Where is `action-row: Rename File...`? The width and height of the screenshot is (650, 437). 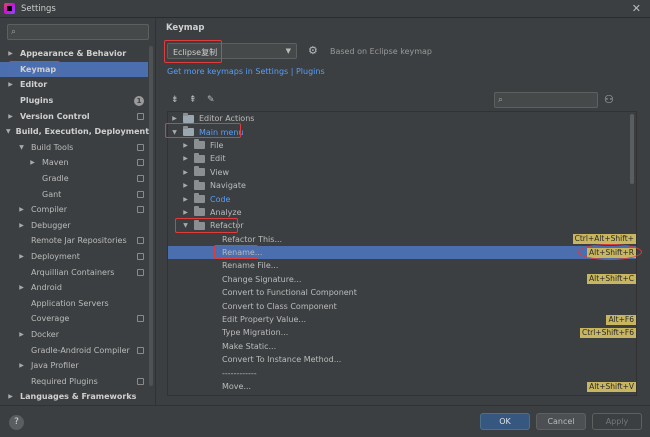 action-row: Rename File... is located at coordinates (402, 265).